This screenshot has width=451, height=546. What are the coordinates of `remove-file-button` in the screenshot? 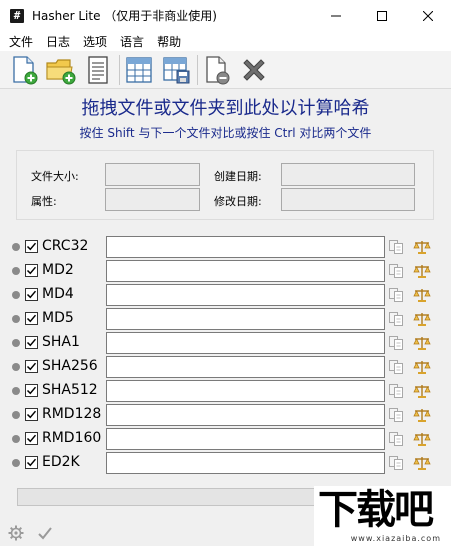 It's located at (217, 70).